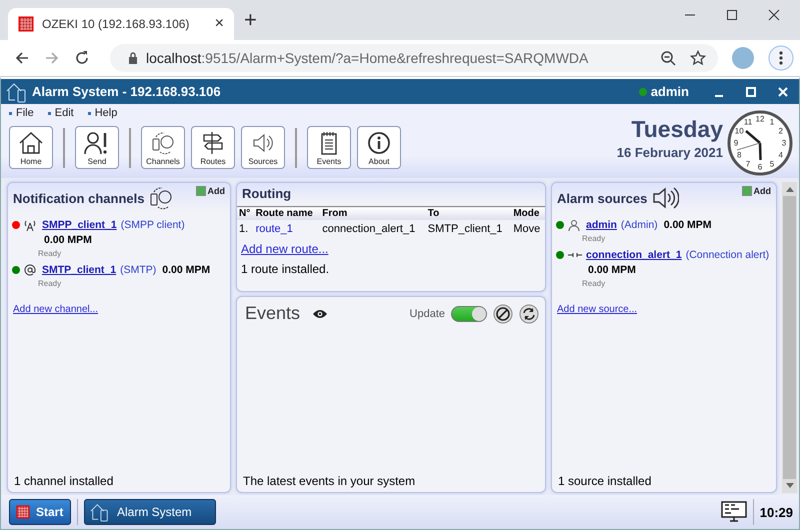 The height and width of the screenshot is (530, 800). I want to click on scroll-up-icon, so click(790, 189).